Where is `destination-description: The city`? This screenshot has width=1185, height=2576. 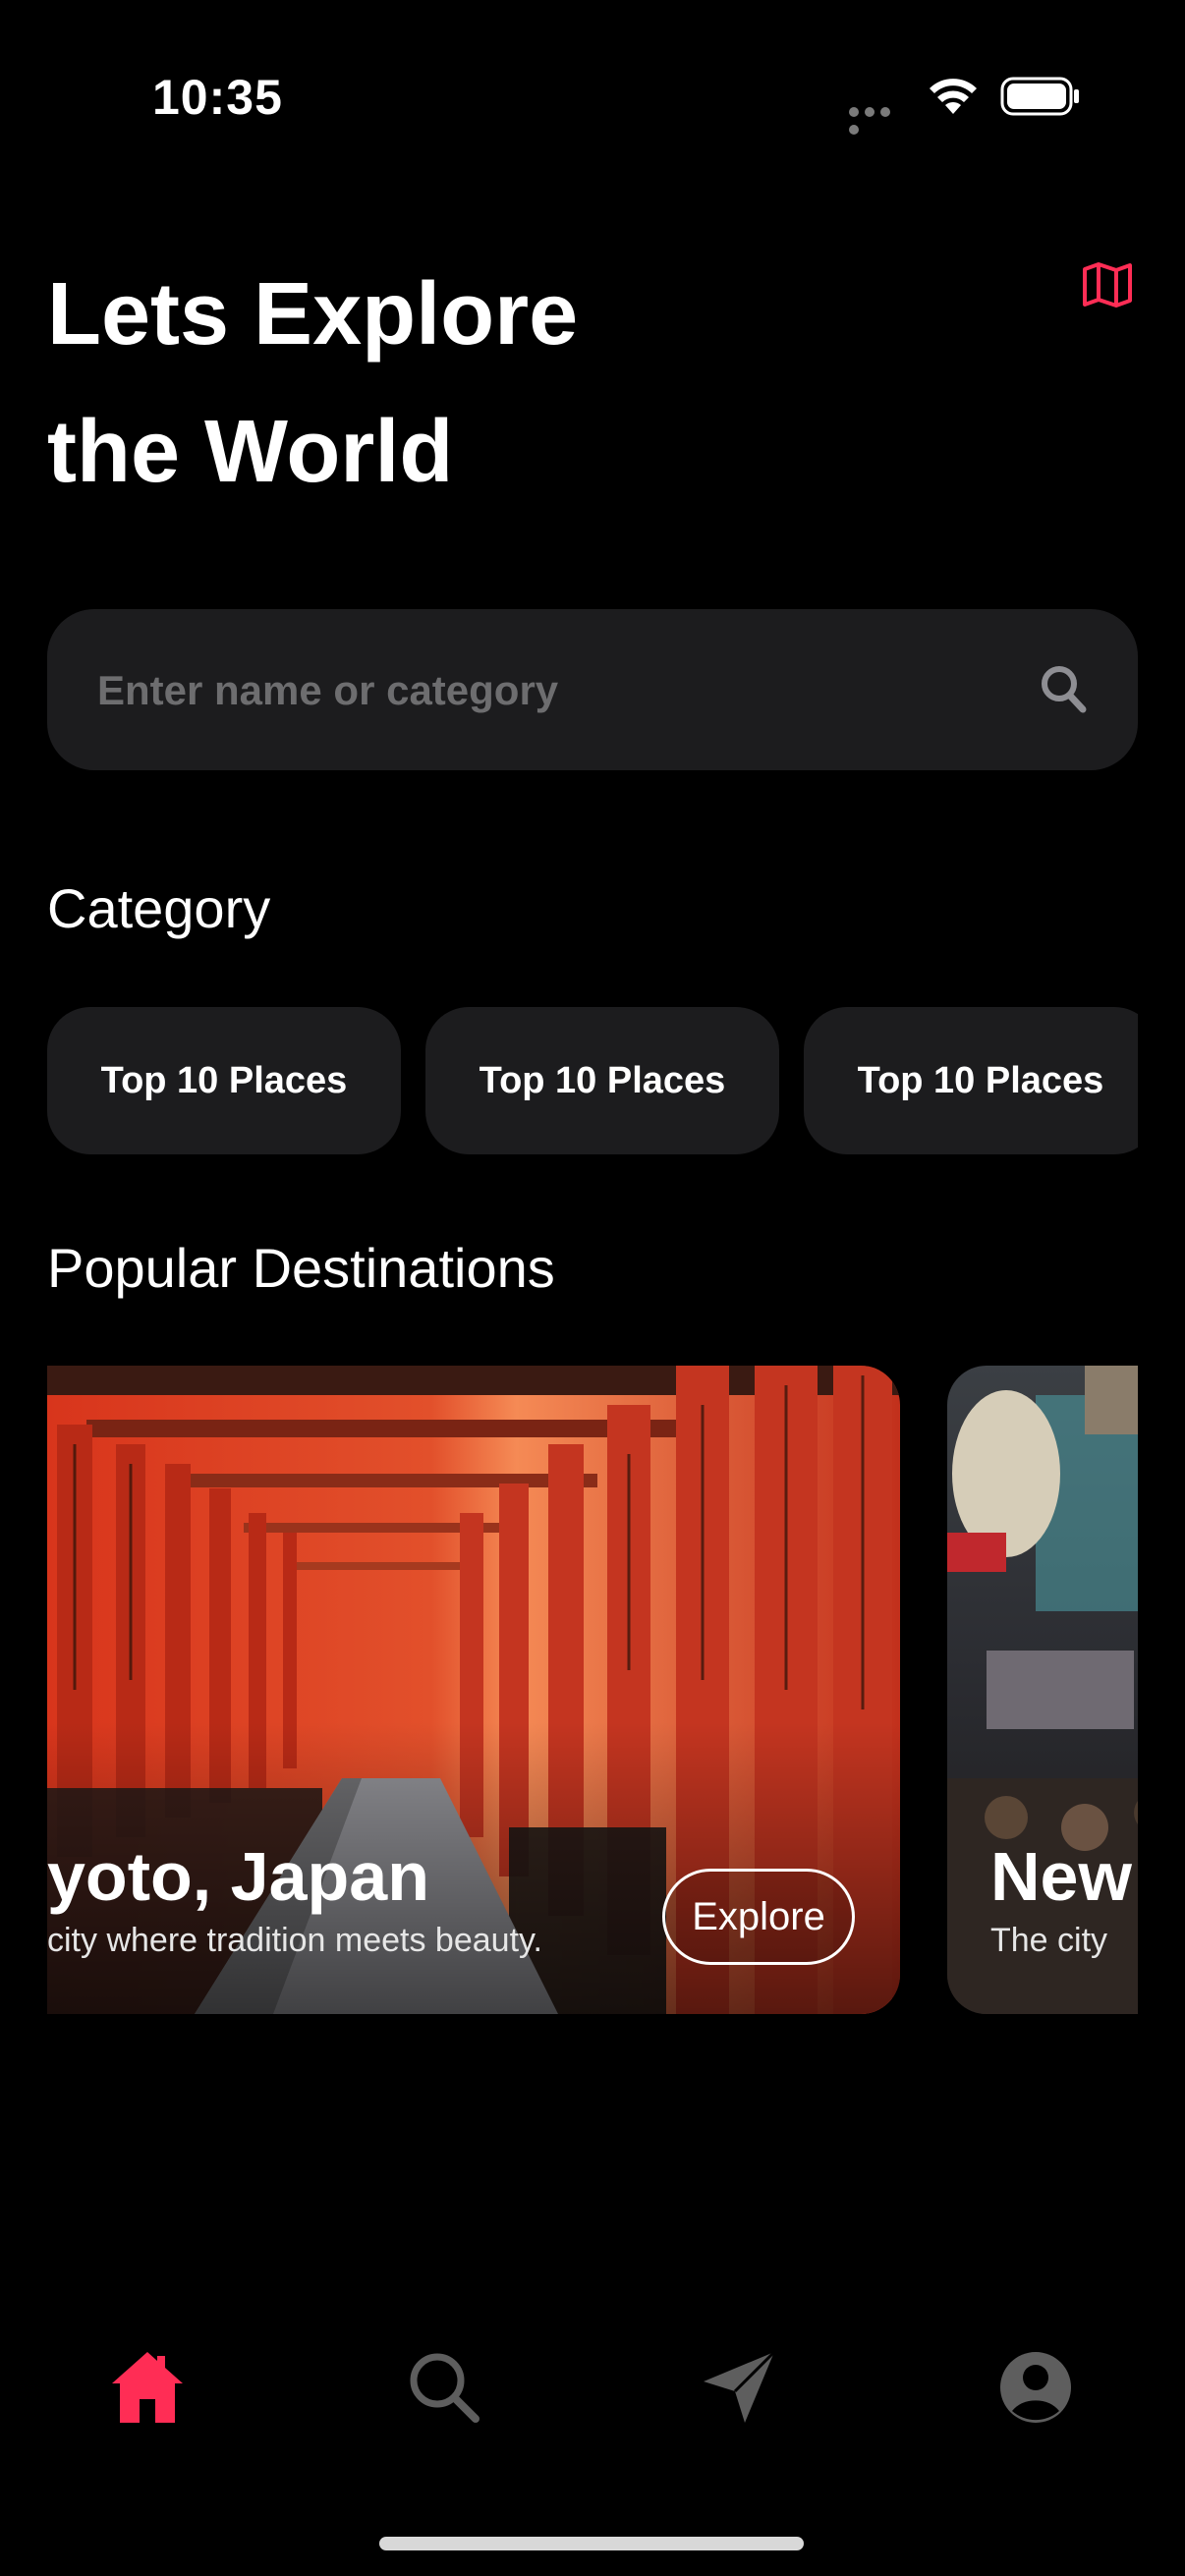 destination-description: The city is located at coordinates (1049, 1940).